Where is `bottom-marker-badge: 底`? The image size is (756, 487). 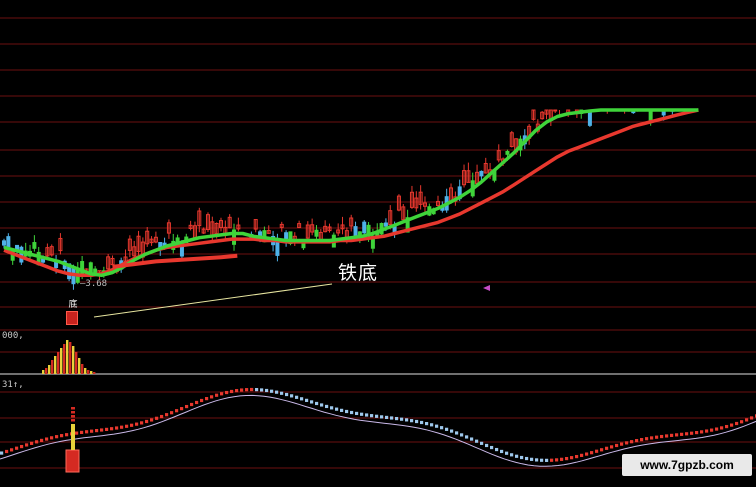 bottom-marker-badge: 底 is located at coordinates (72, 313).